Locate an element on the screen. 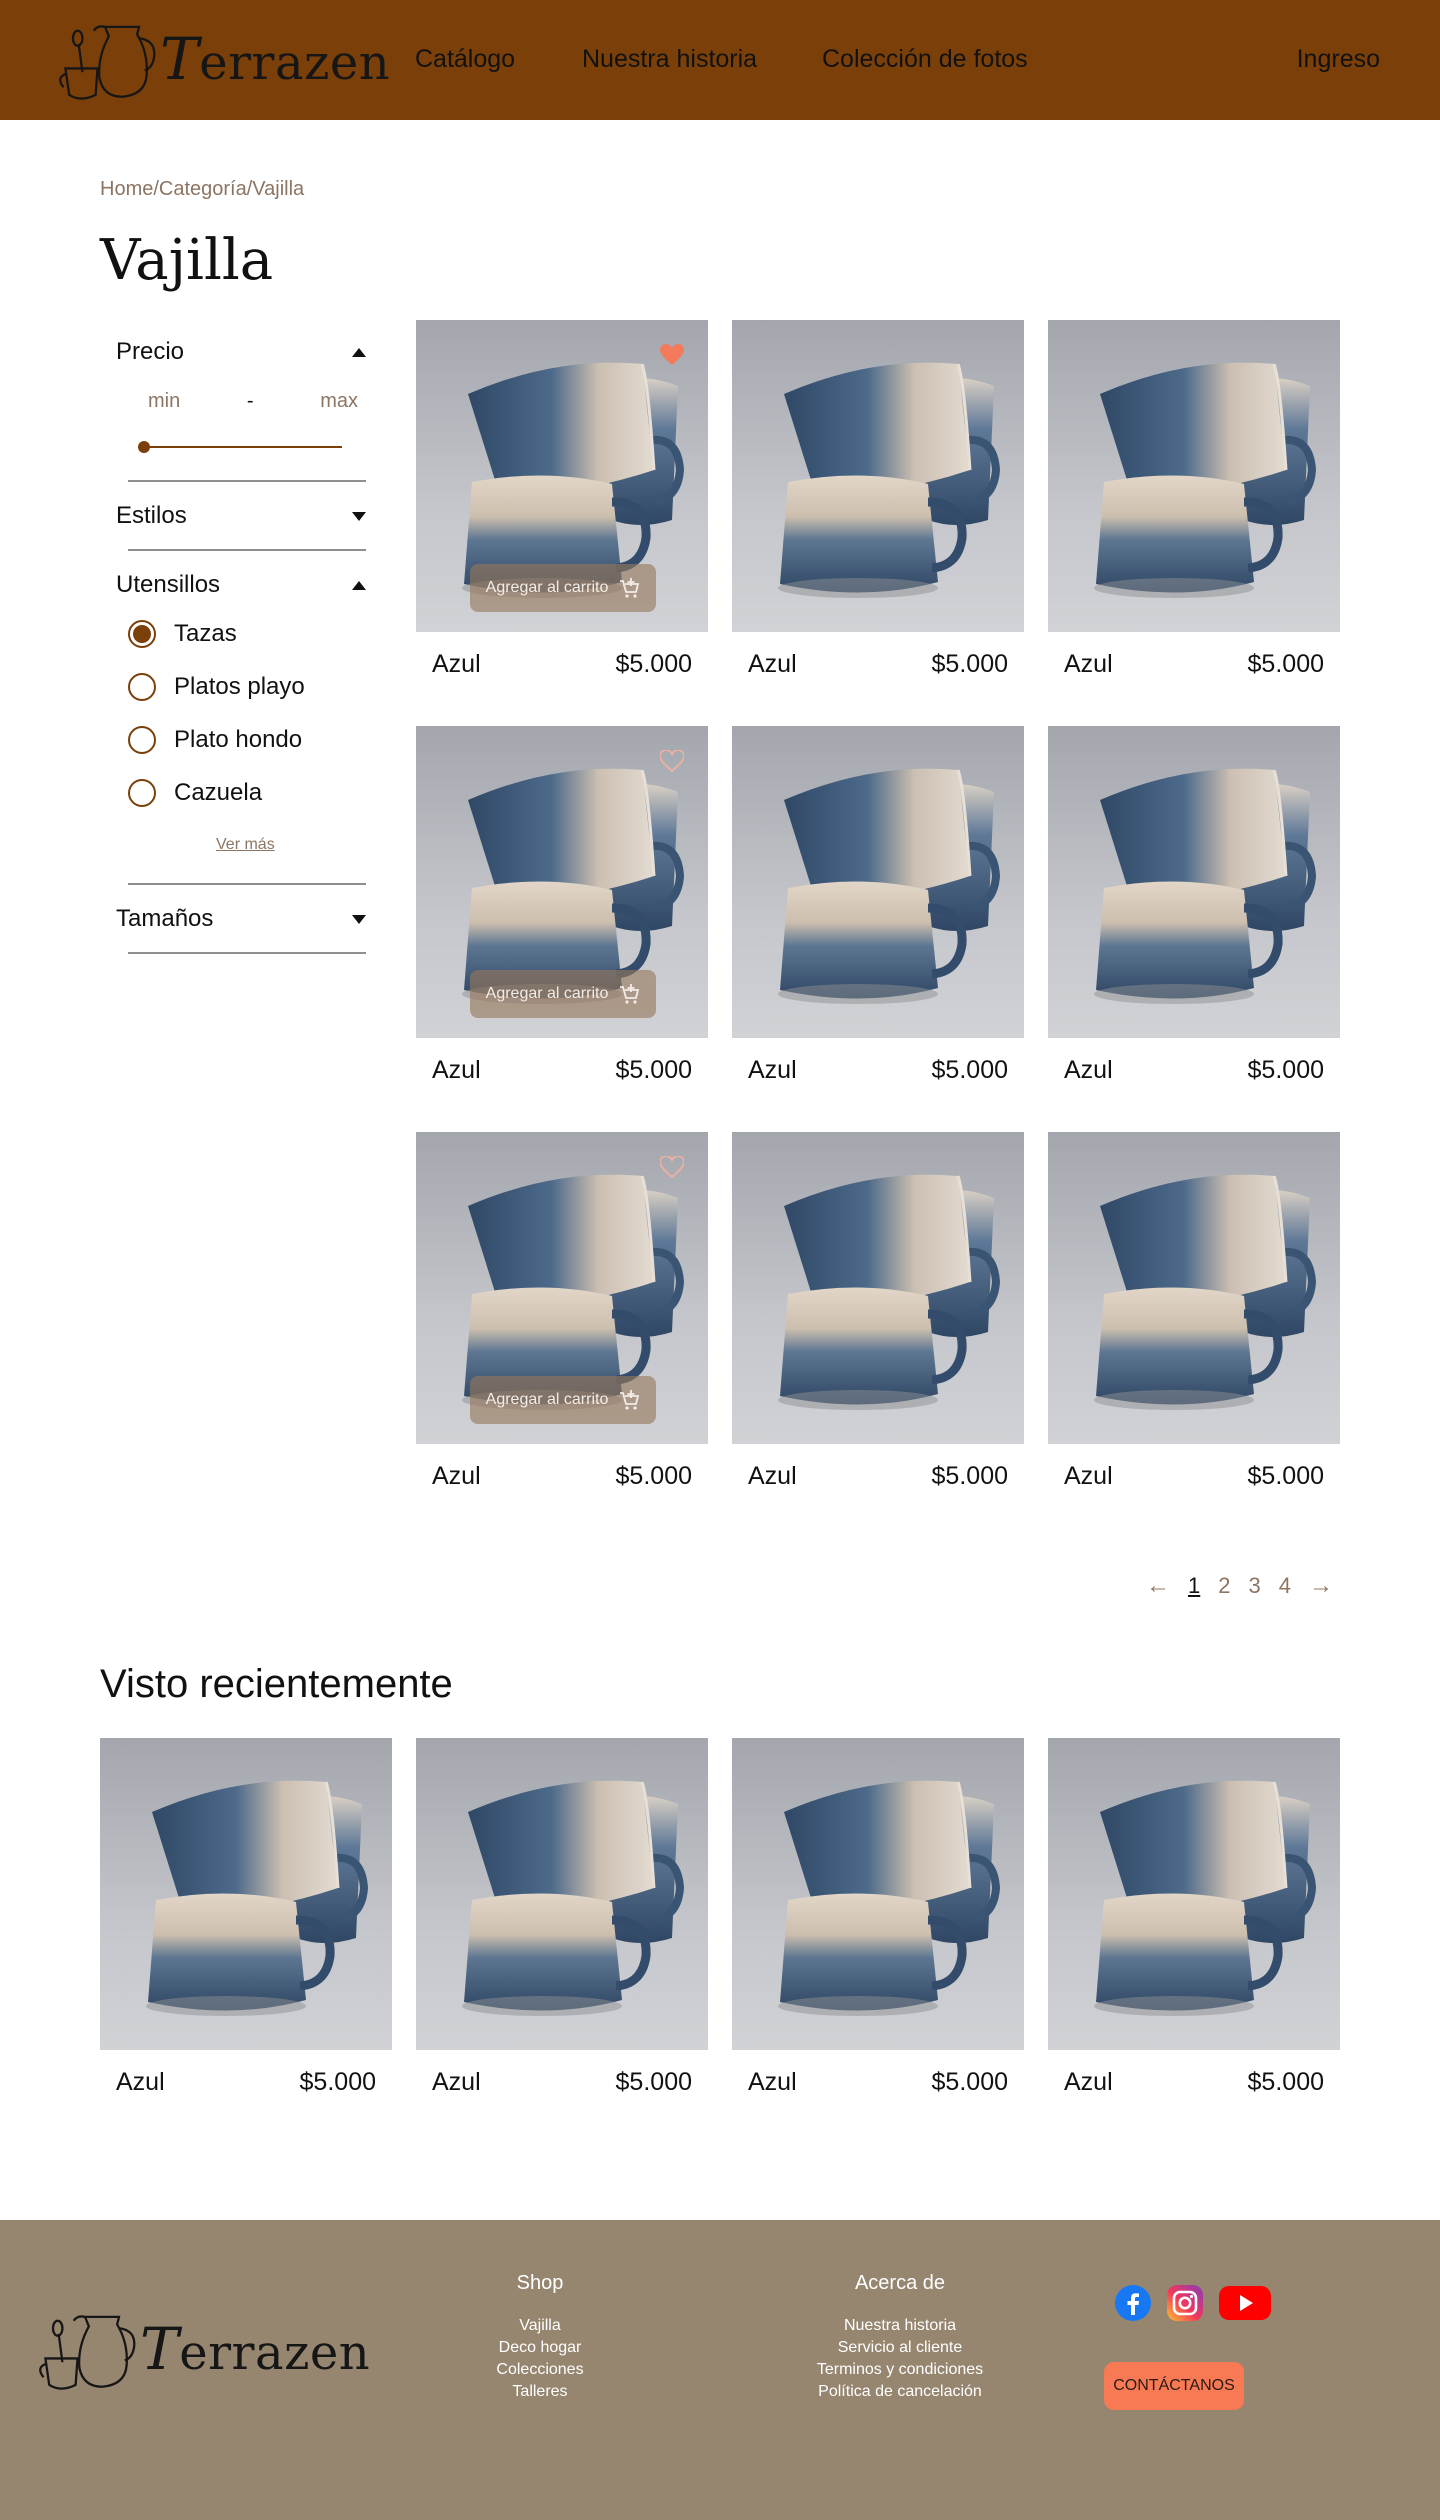 This screenshot has height=2520, width=1440. breadcrumb: Home/ Categoría/ Vajilla is located at coordinates (202, 189).